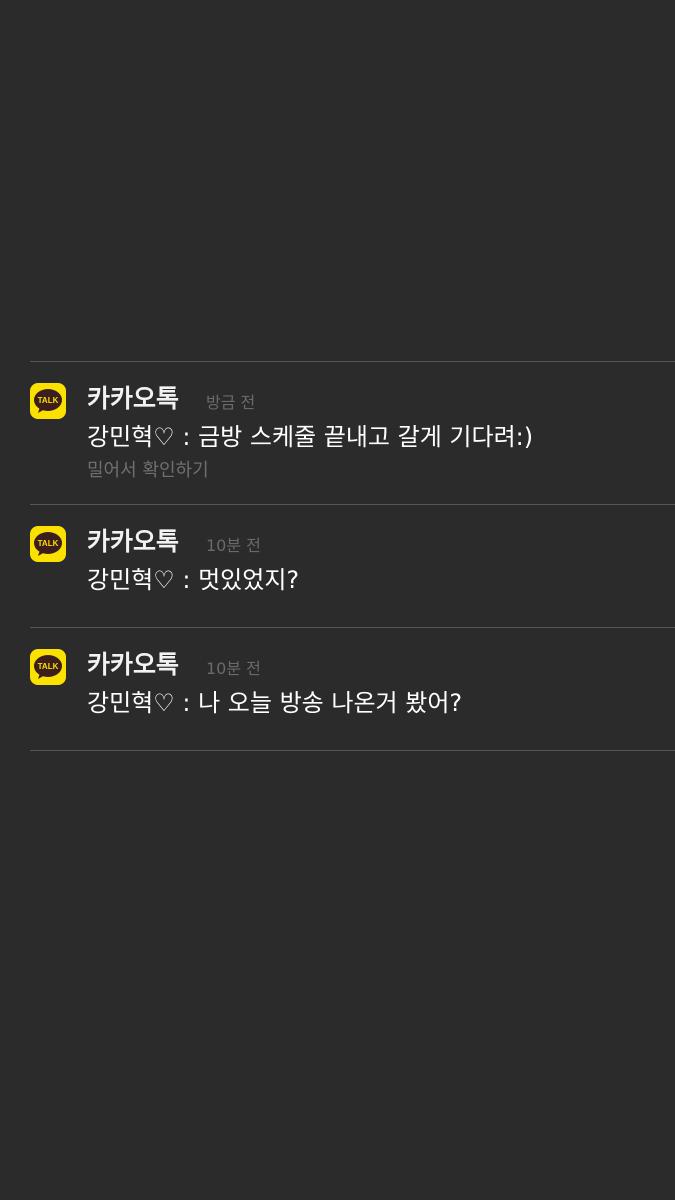 The image size is (675, 1200). Describe the element at coordinates (352, 566) in the screenshot. I see `notification-item: TALK 카카오톡 10분 전 강민혁♡ : 멋있었지?` at that location.